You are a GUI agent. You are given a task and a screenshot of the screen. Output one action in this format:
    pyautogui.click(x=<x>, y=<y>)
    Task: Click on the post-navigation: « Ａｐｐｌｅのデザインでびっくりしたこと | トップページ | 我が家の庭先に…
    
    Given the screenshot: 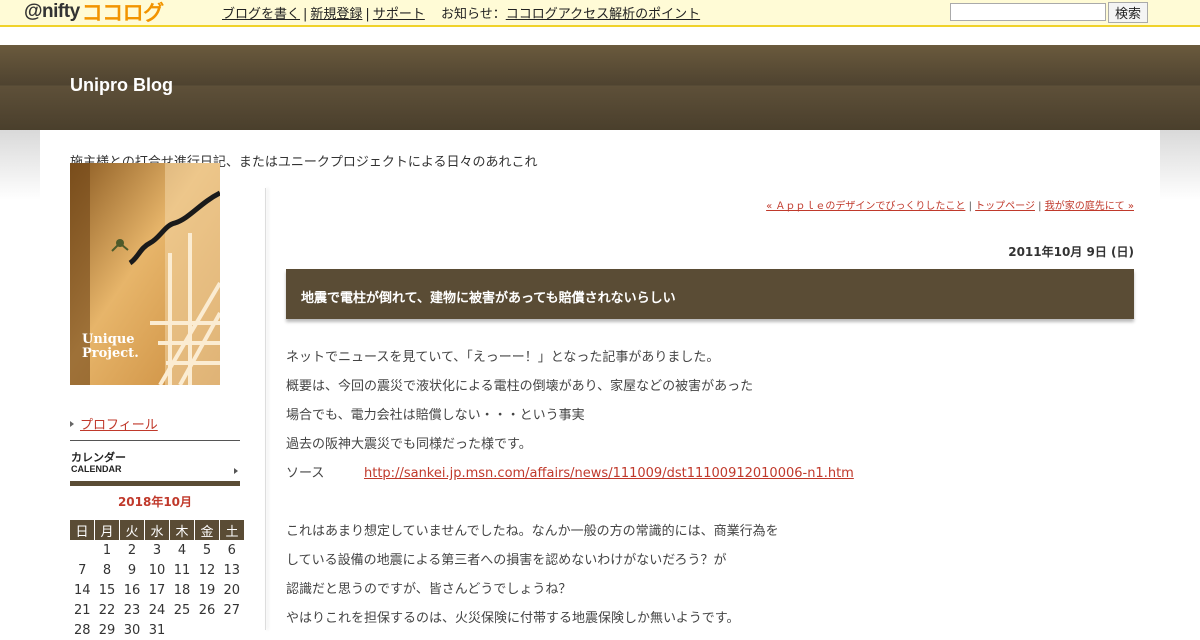 What is the action you would take?
    pyautogui.click(x=950, y=204)
    